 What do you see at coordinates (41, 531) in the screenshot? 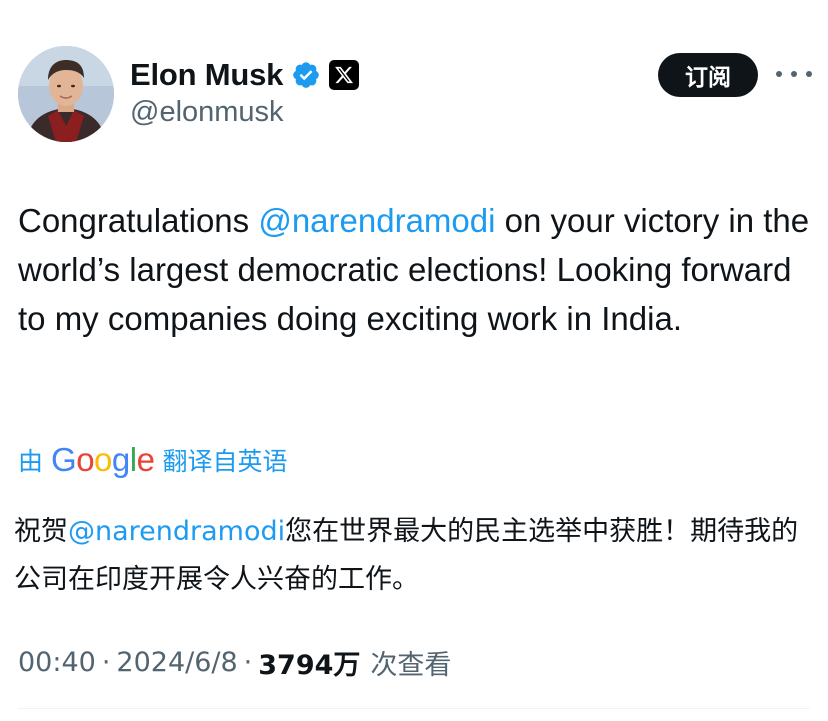
I see `translated-text-before: 祝贺` at bounding box center [41, 531].